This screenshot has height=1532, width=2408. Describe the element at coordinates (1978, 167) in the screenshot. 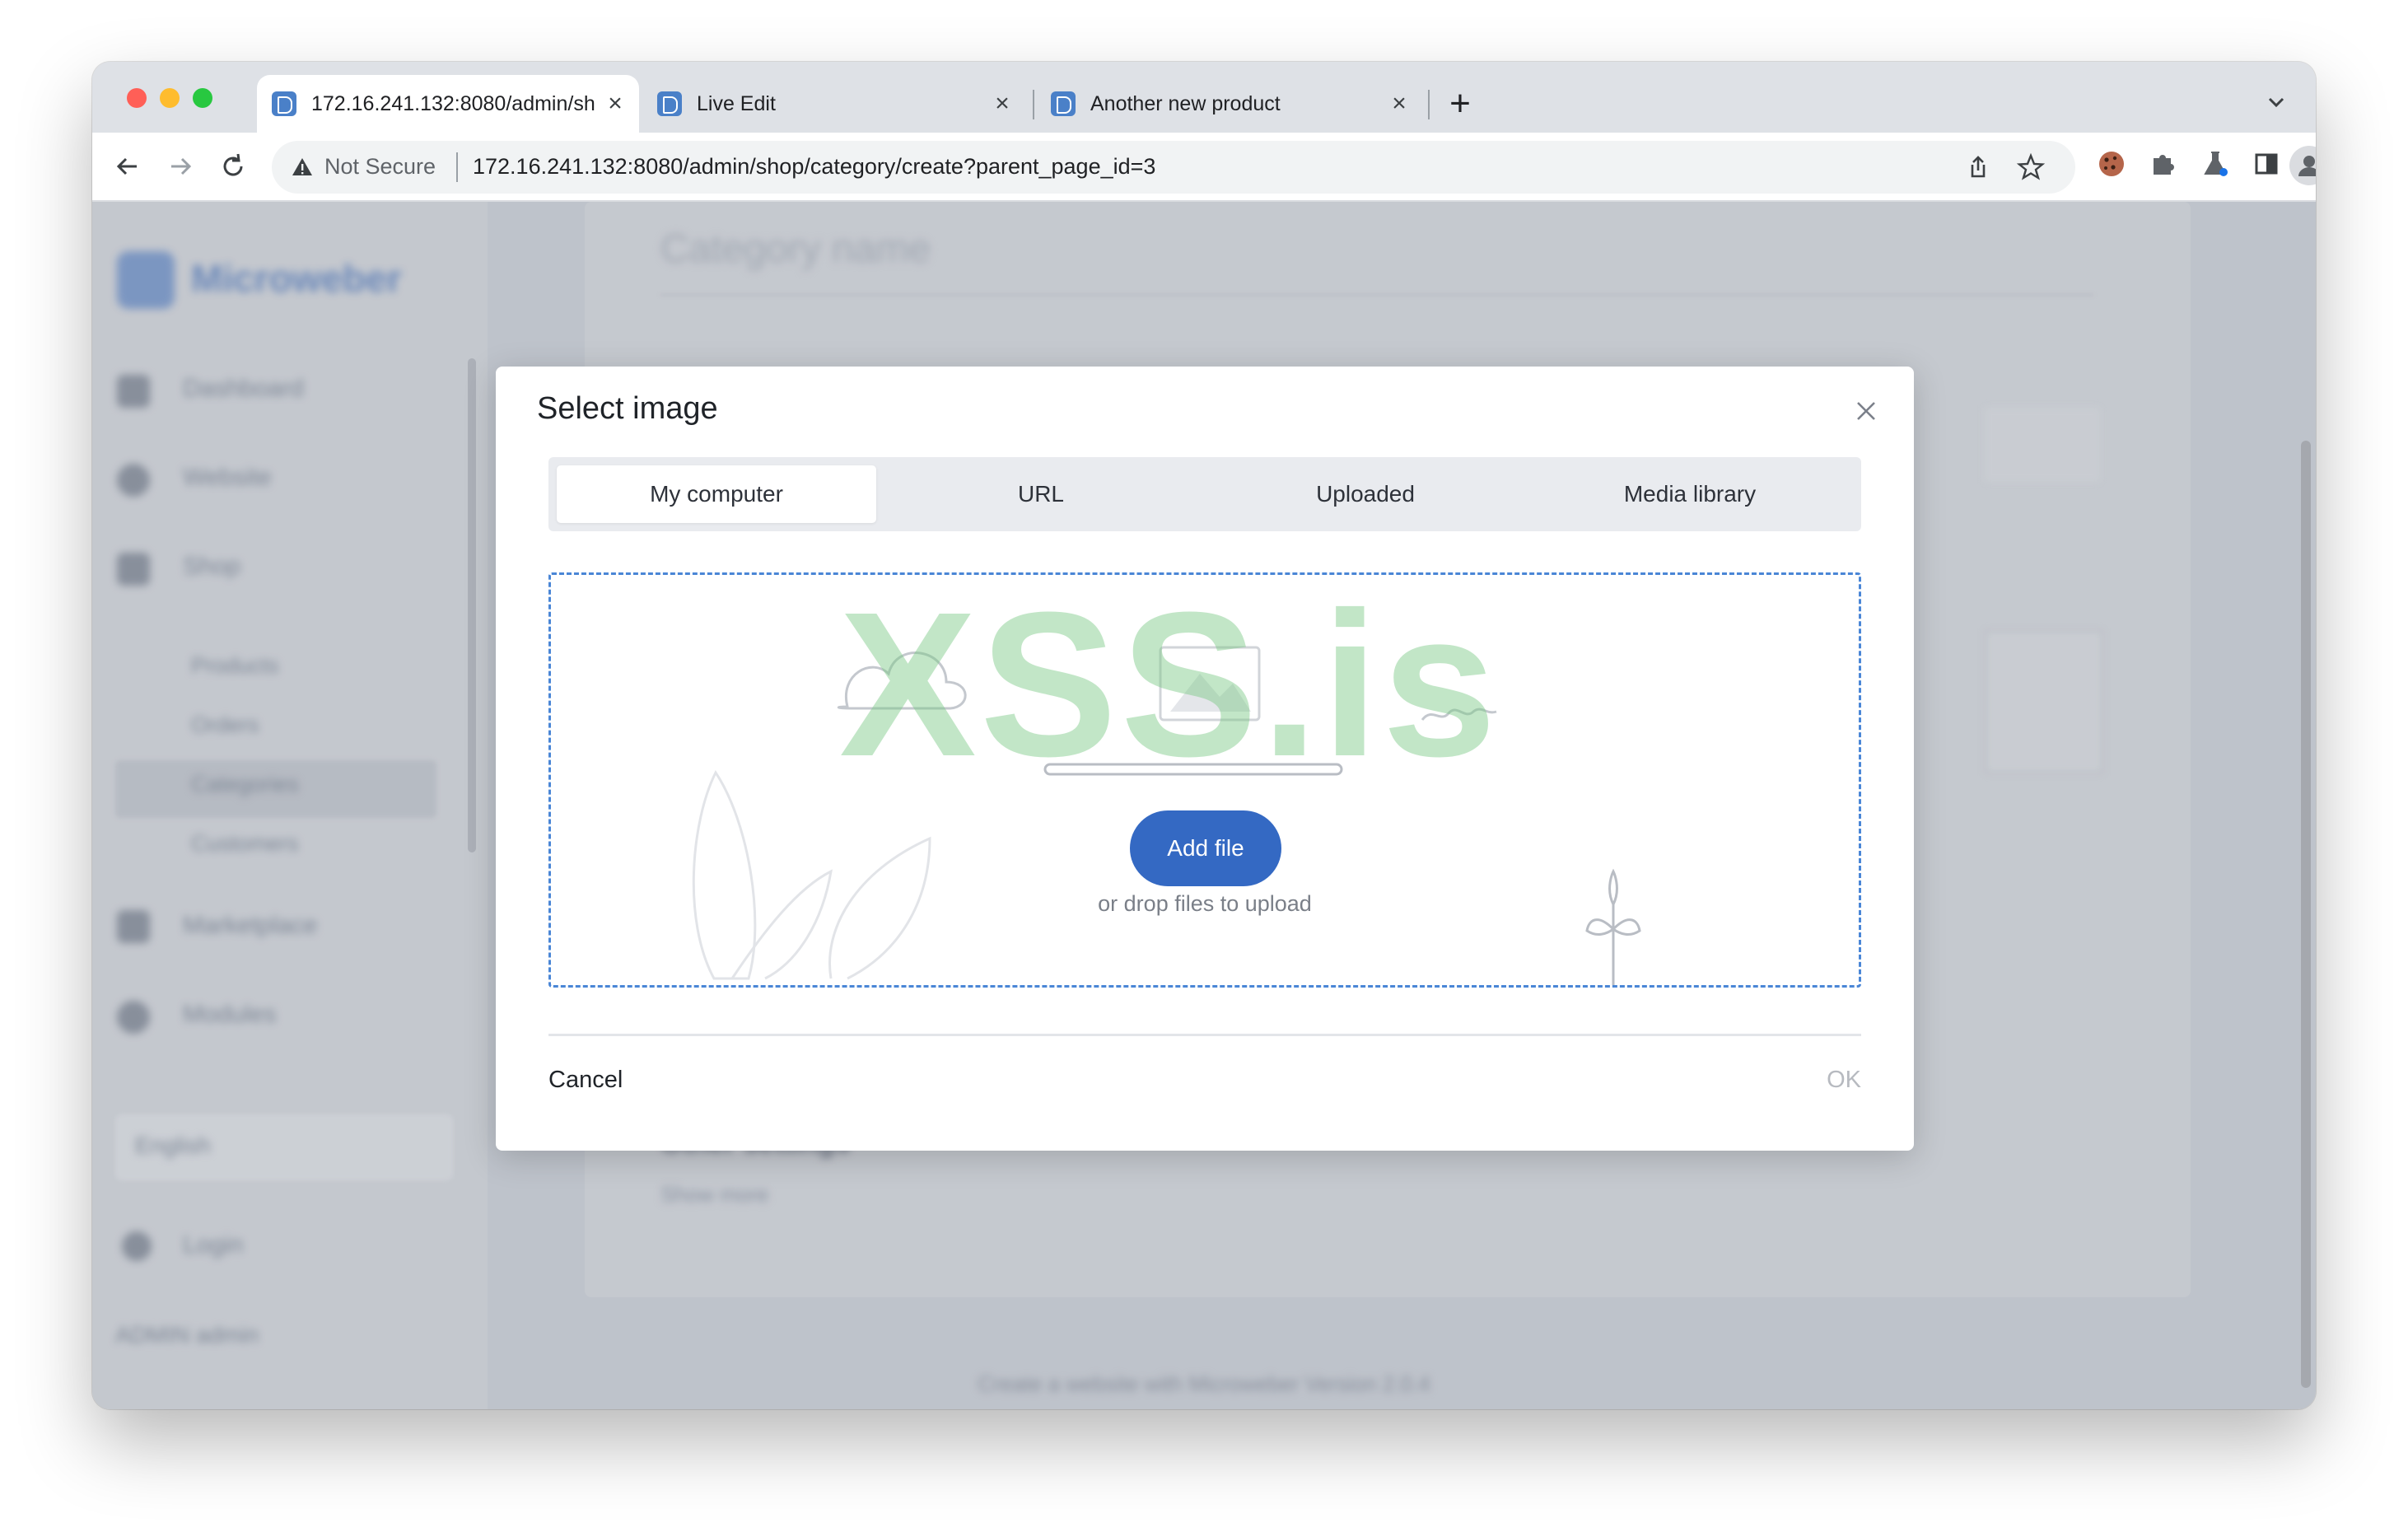

I see `share-icon` at that location.